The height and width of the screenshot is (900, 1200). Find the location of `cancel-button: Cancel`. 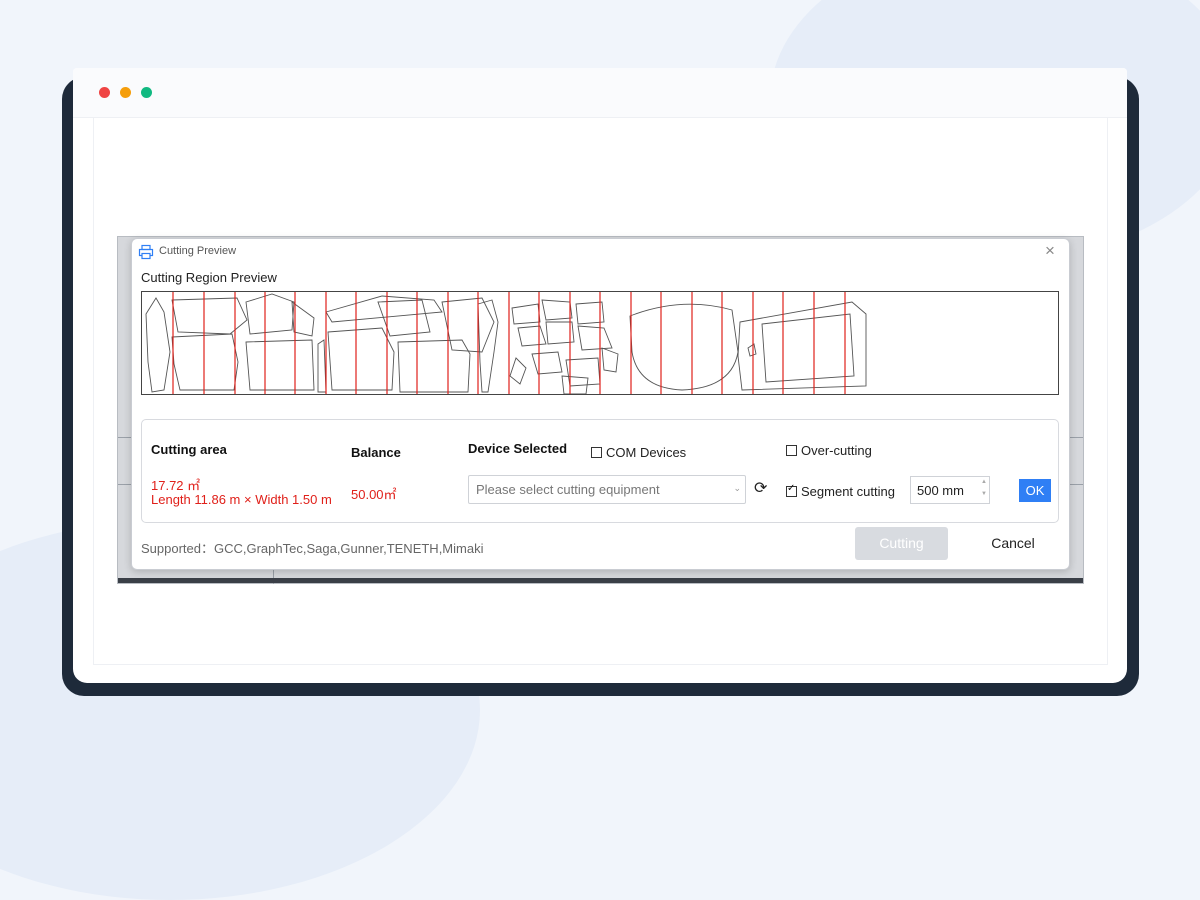

cancel-button: Cancel is located at coordinates (1013, 543).